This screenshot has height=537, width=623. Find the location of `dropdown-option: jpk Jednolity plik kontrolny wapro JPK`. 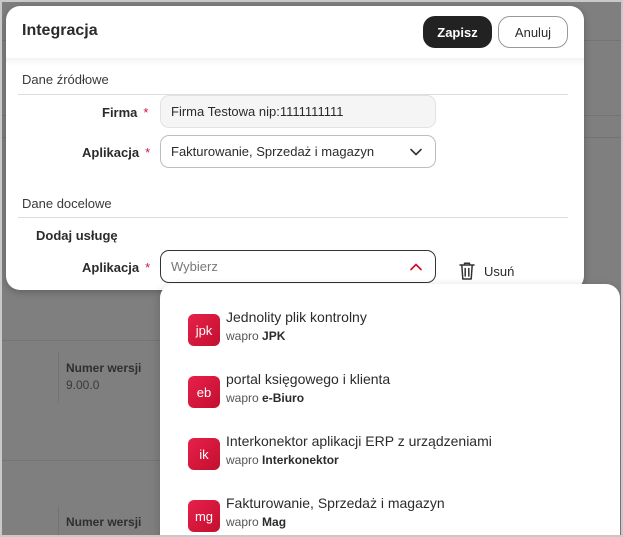

dropdown-option: jpk Jednolity plik kontrolny wapro JPK is located at coordinates (393, 331).